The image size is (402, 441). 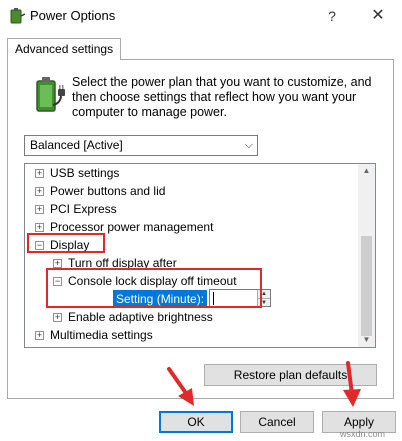 What do you see at coordinates (85, 173) in the screenshot?
I see `tree-item-label: USB settings` at bounding box center [85, 173].